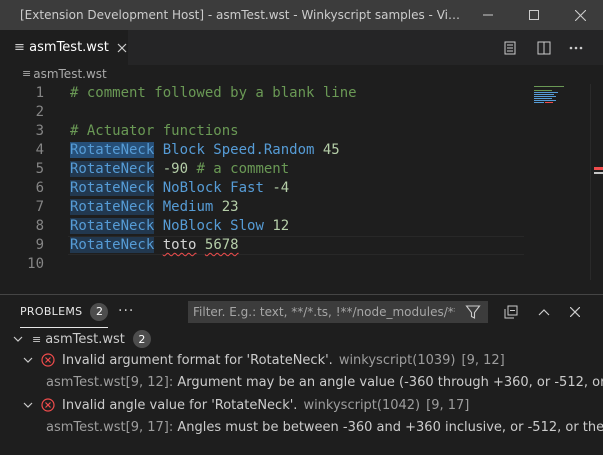 The image size is (603, 455). What do you see at coordinates (295, 226) in the screenshot?
I see `code-line: 8 RotateNeck NoBlock Slow 12` at bounding box center [295, 226].